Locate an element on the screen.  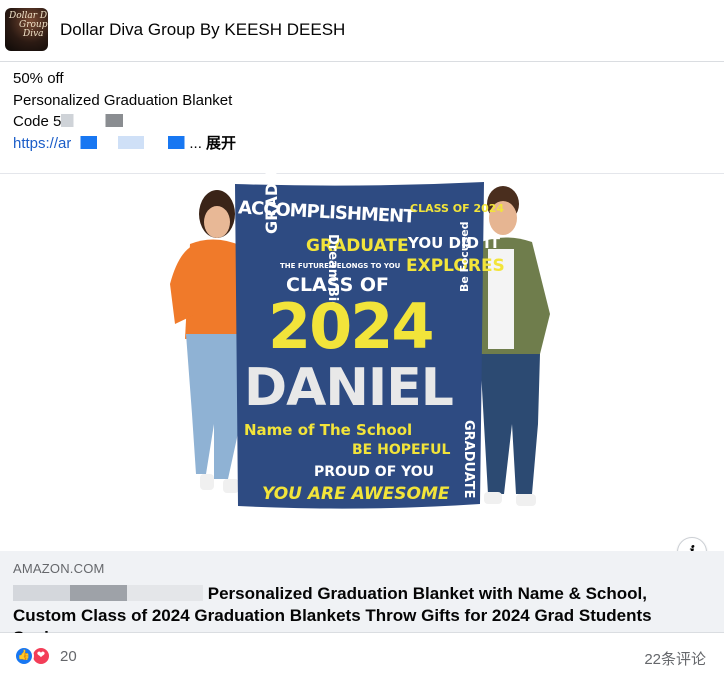
reaction-count: 20 is located at coordinates (68, 656).